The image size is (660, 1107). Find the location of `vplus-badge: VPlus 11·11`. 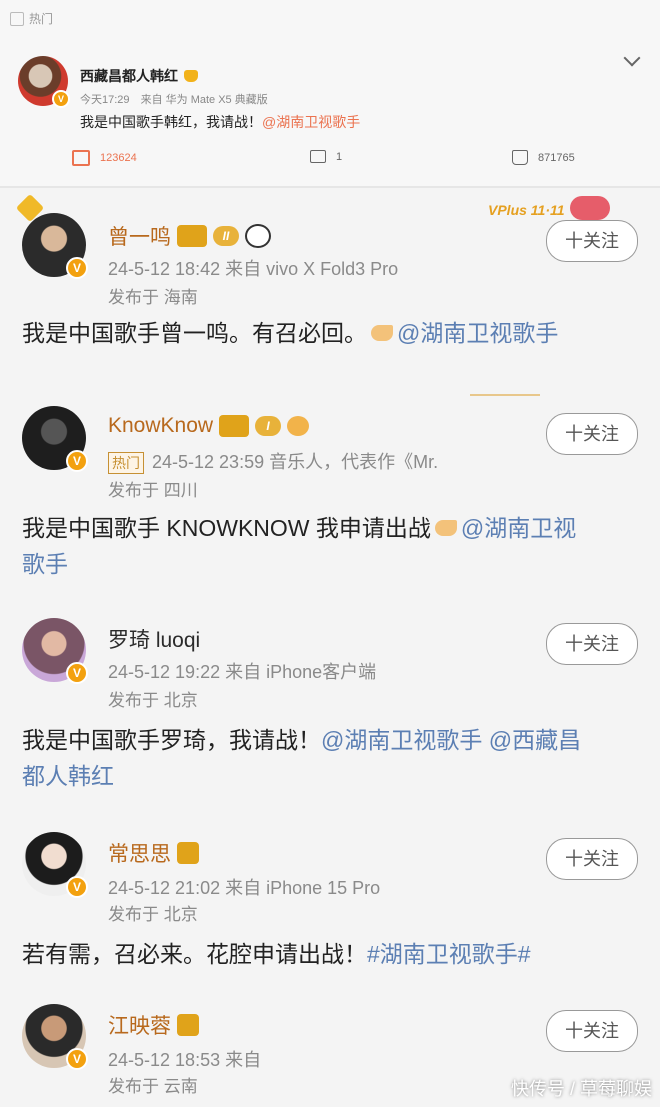

vplus-badge: VPlus 11·11 is located at coordinates (526, 210).